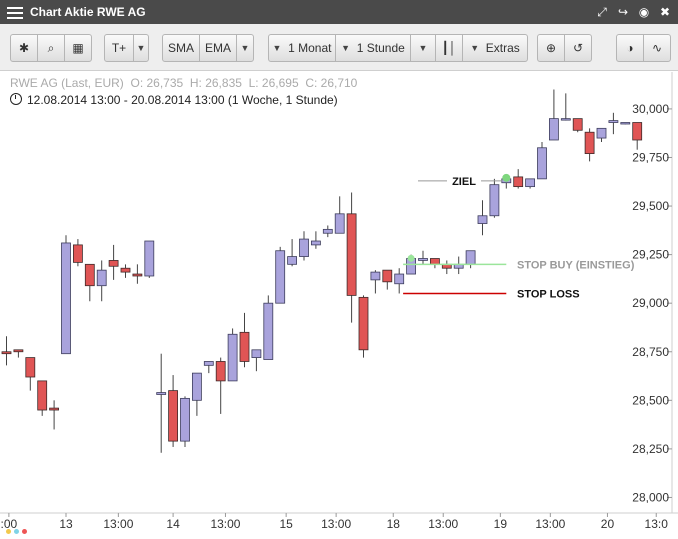 The height and width of the screenshot is (539, 678). I want to click on y-tick-label: 29,250, so click(650, 255).